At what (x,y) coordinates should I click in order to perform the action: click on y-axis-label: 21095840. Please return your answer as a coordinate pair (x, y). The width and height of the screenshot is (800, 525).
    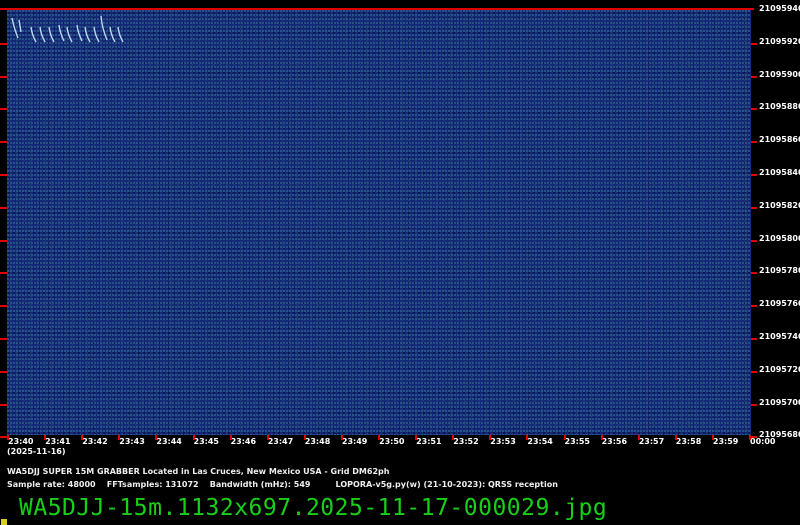
    Looking at the image, I should click on (779, 172).